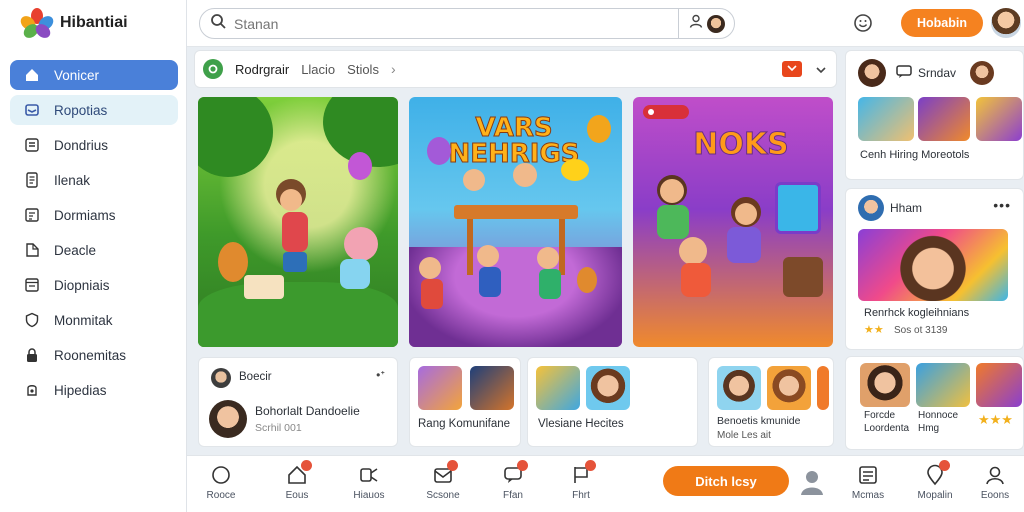 Image resolution: width=1024 pixels, height=512 pixels. Describe the element at coordinates (929, 428) in the screenshot. I see `gallery-caption: Hmg` at that location.